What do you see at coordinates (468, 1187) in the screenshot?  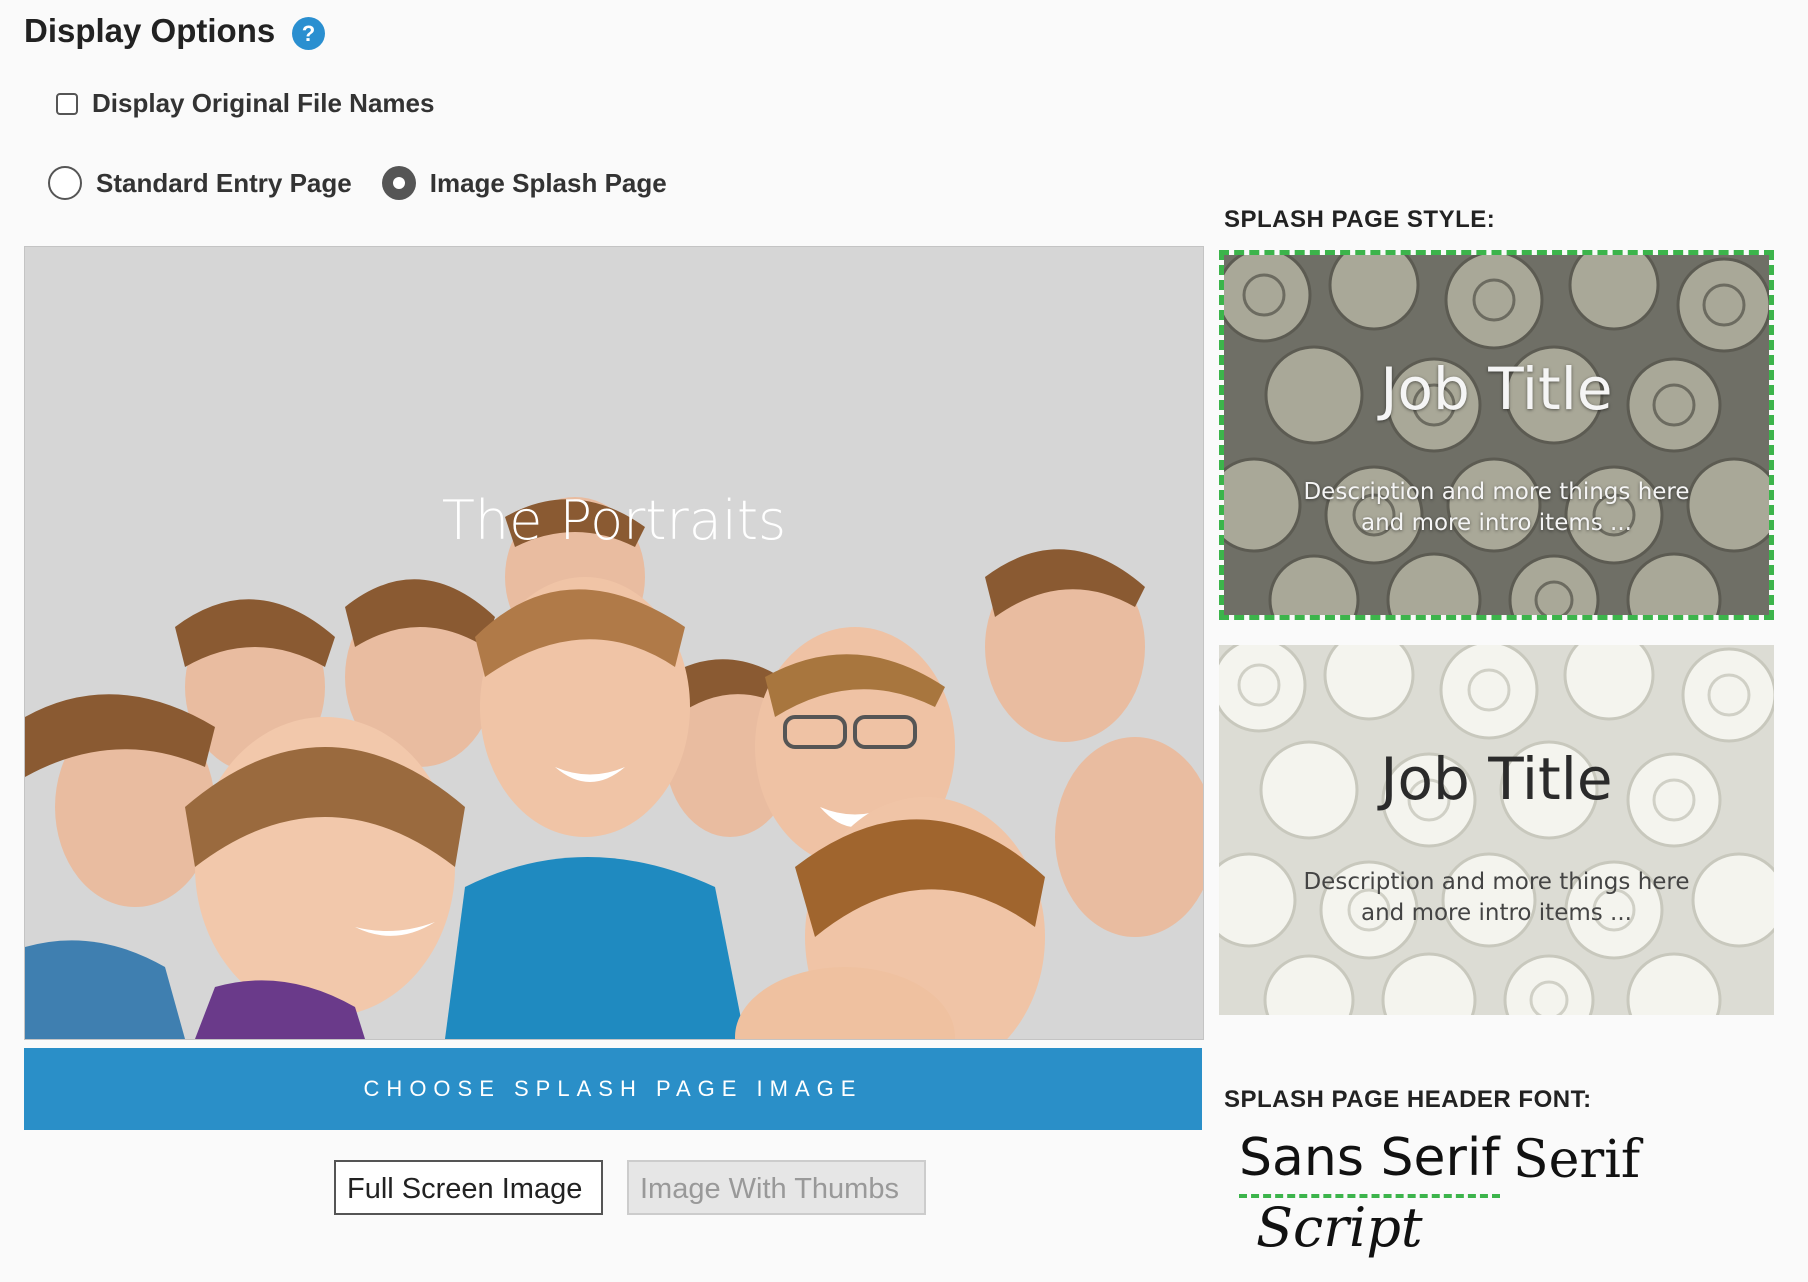 I see `full-screen-image-button: Full Screen Image` at bounding box center [468, 1187].